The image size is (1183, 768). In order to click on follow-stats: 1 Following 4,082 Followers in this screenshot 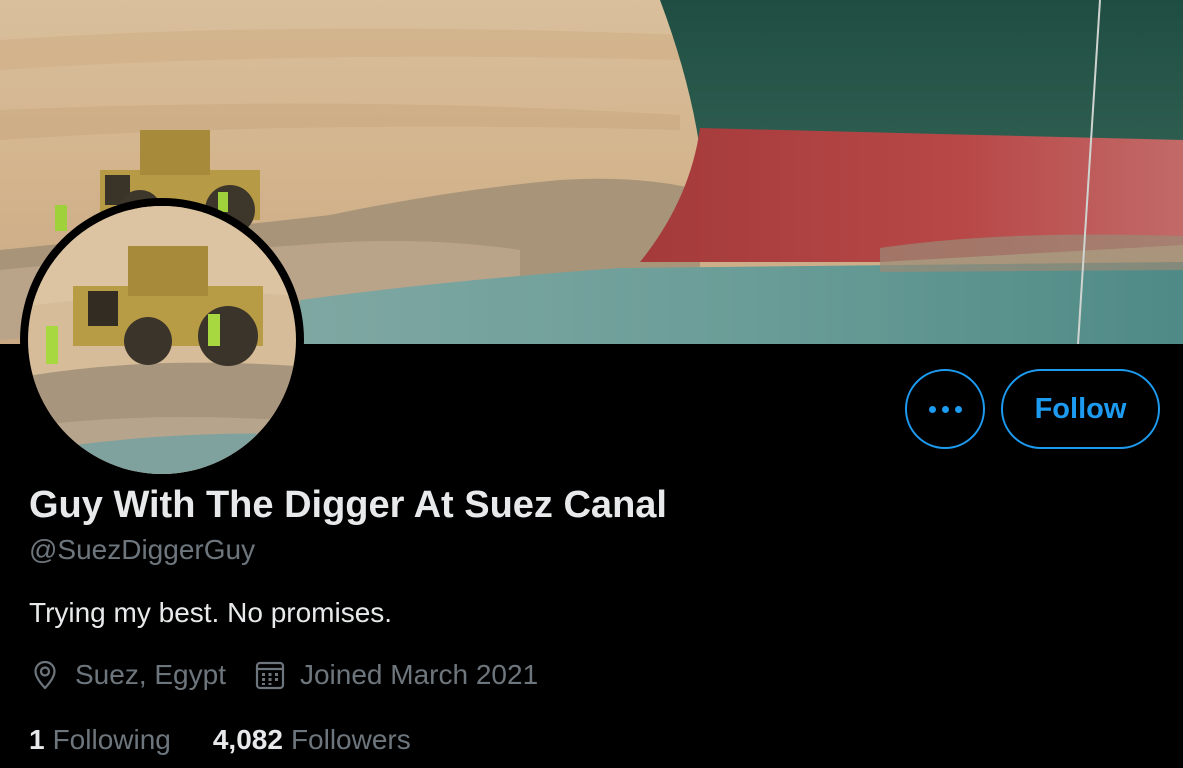, I will do `click(220, 740)`.